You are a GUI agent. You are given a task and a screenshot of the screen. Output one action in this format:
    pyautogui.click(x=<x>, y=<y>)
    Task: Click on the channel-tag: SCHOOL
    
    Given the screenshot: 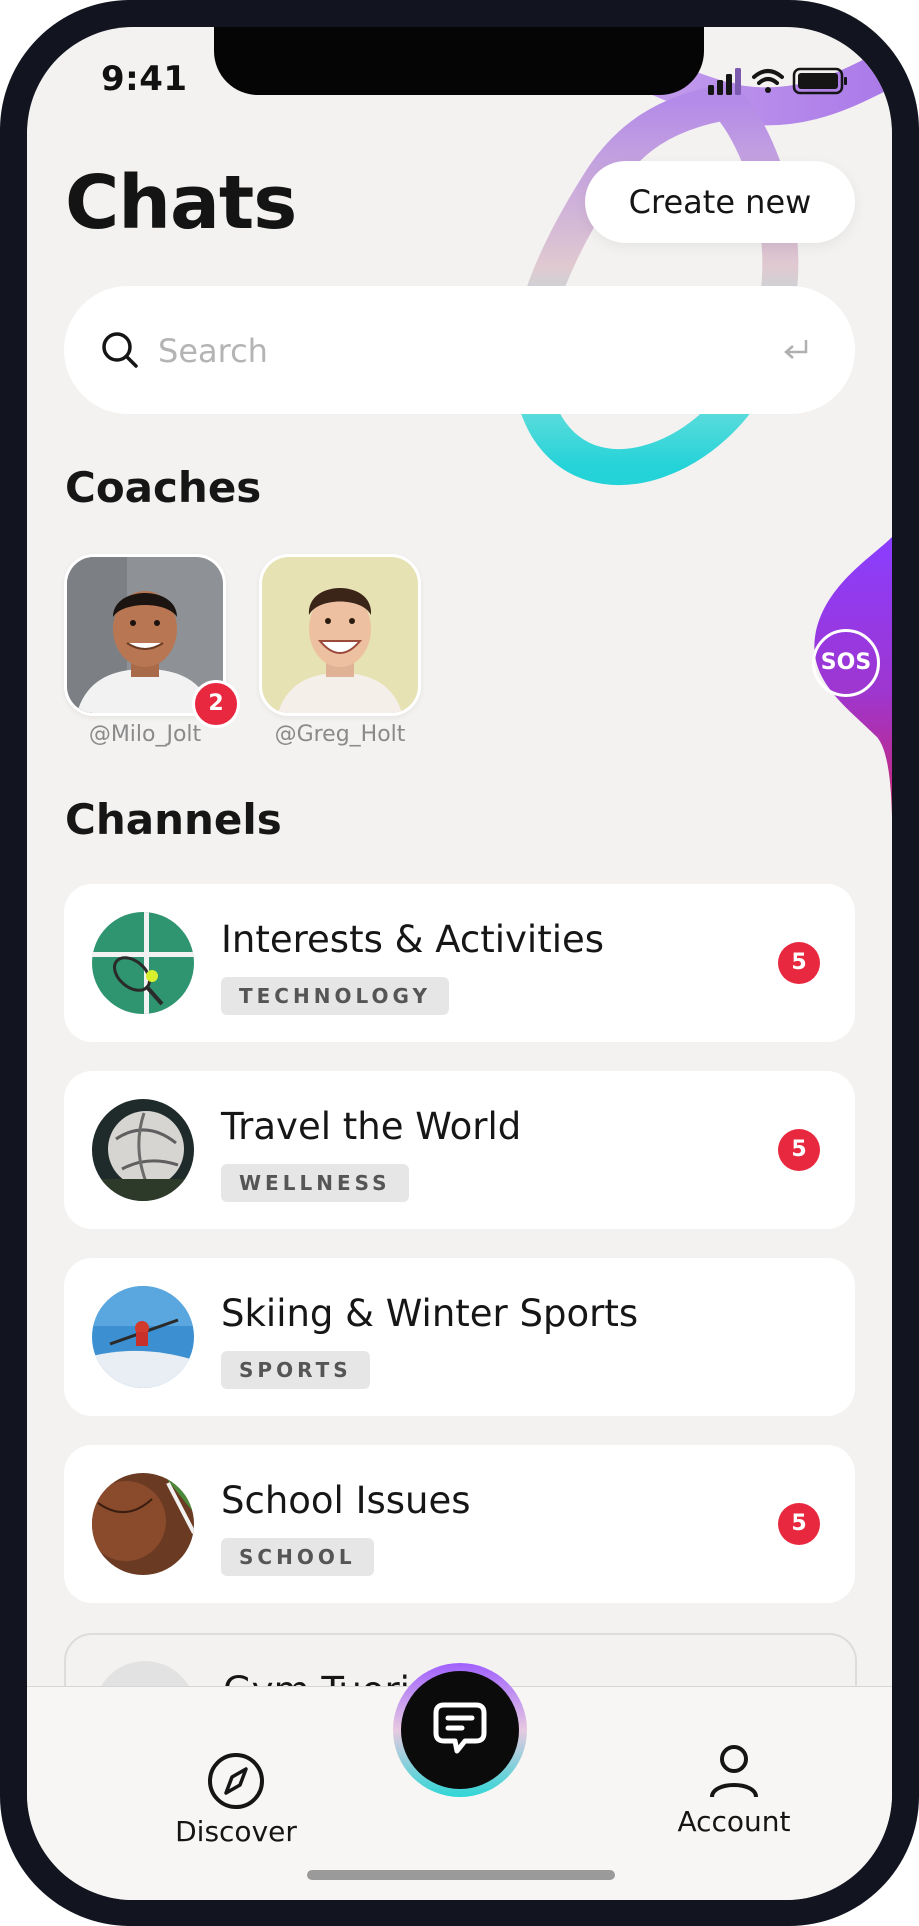 What is the action you would take?
    pyautogui.click(x=297, y=1557)
    